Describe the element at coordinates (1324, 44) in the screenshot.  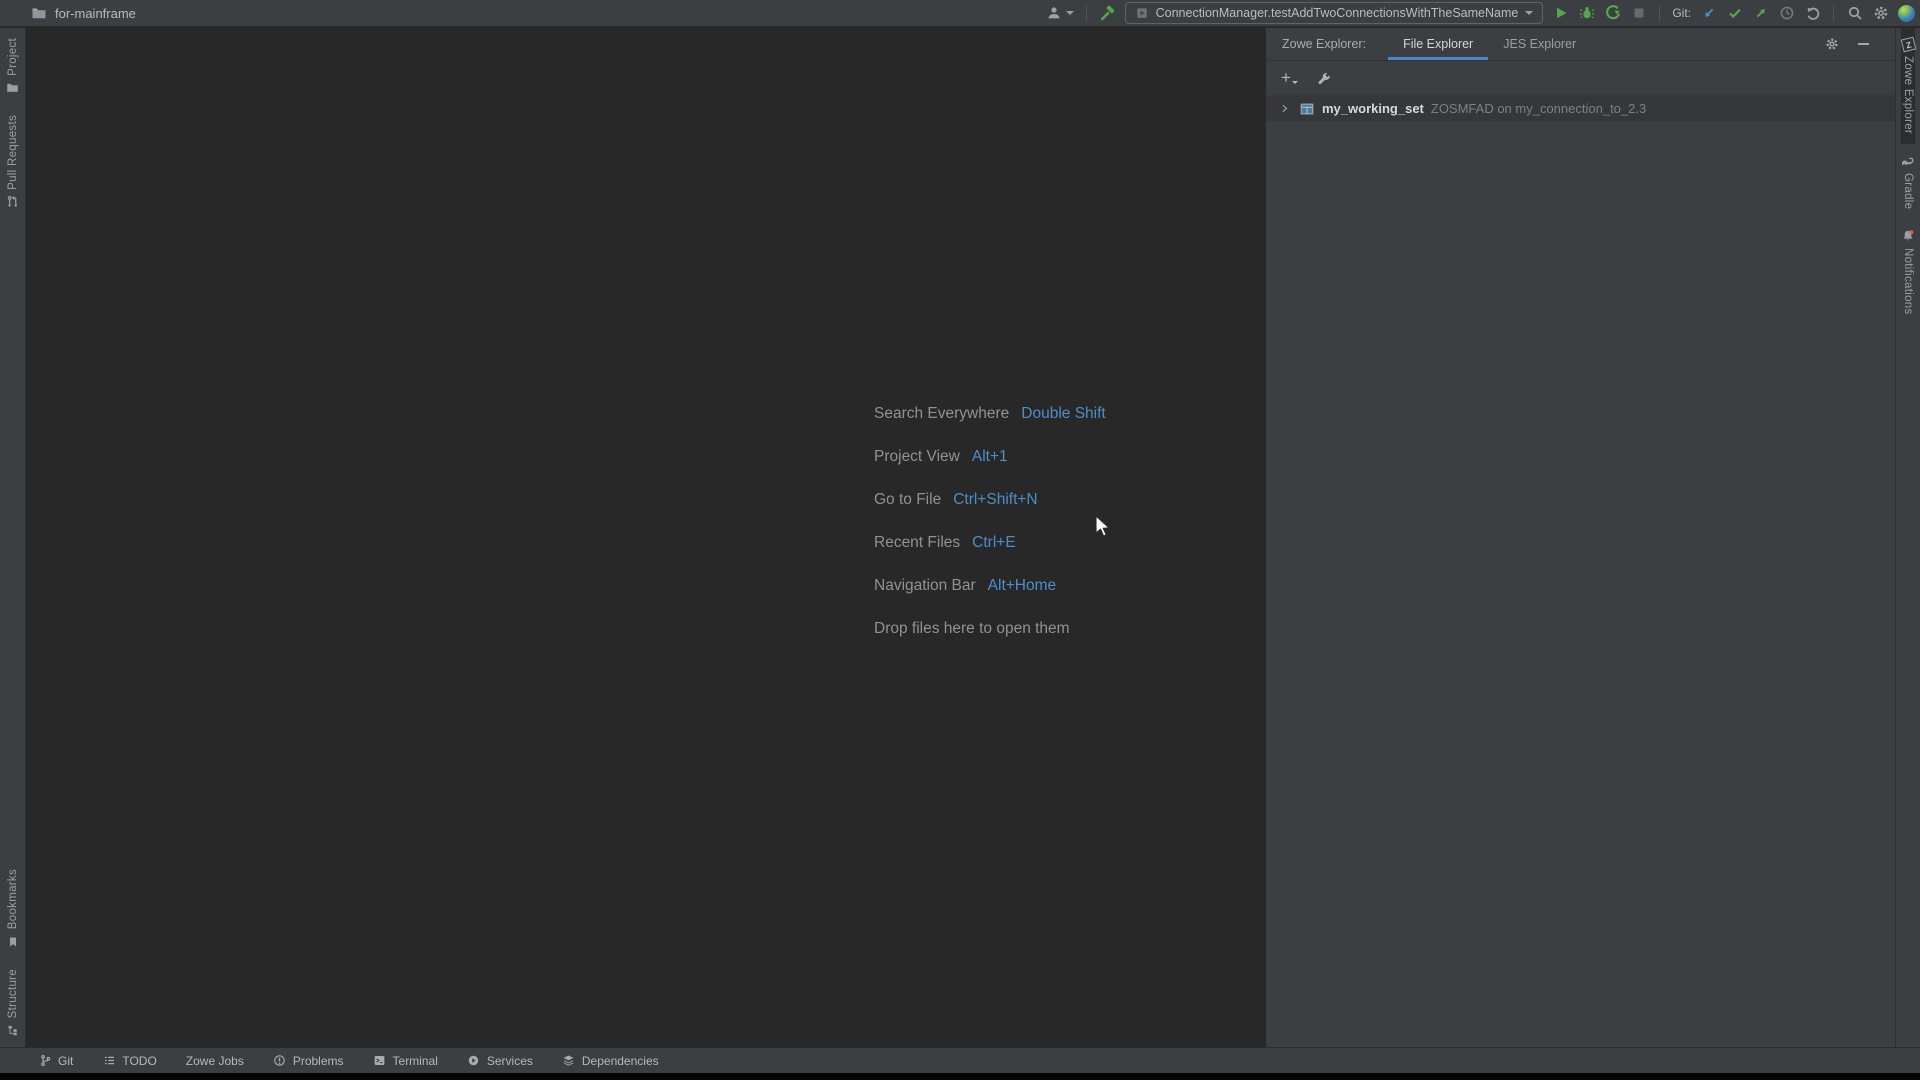
I see `zowe-panel-title: Zowe Explorer:` at that location.